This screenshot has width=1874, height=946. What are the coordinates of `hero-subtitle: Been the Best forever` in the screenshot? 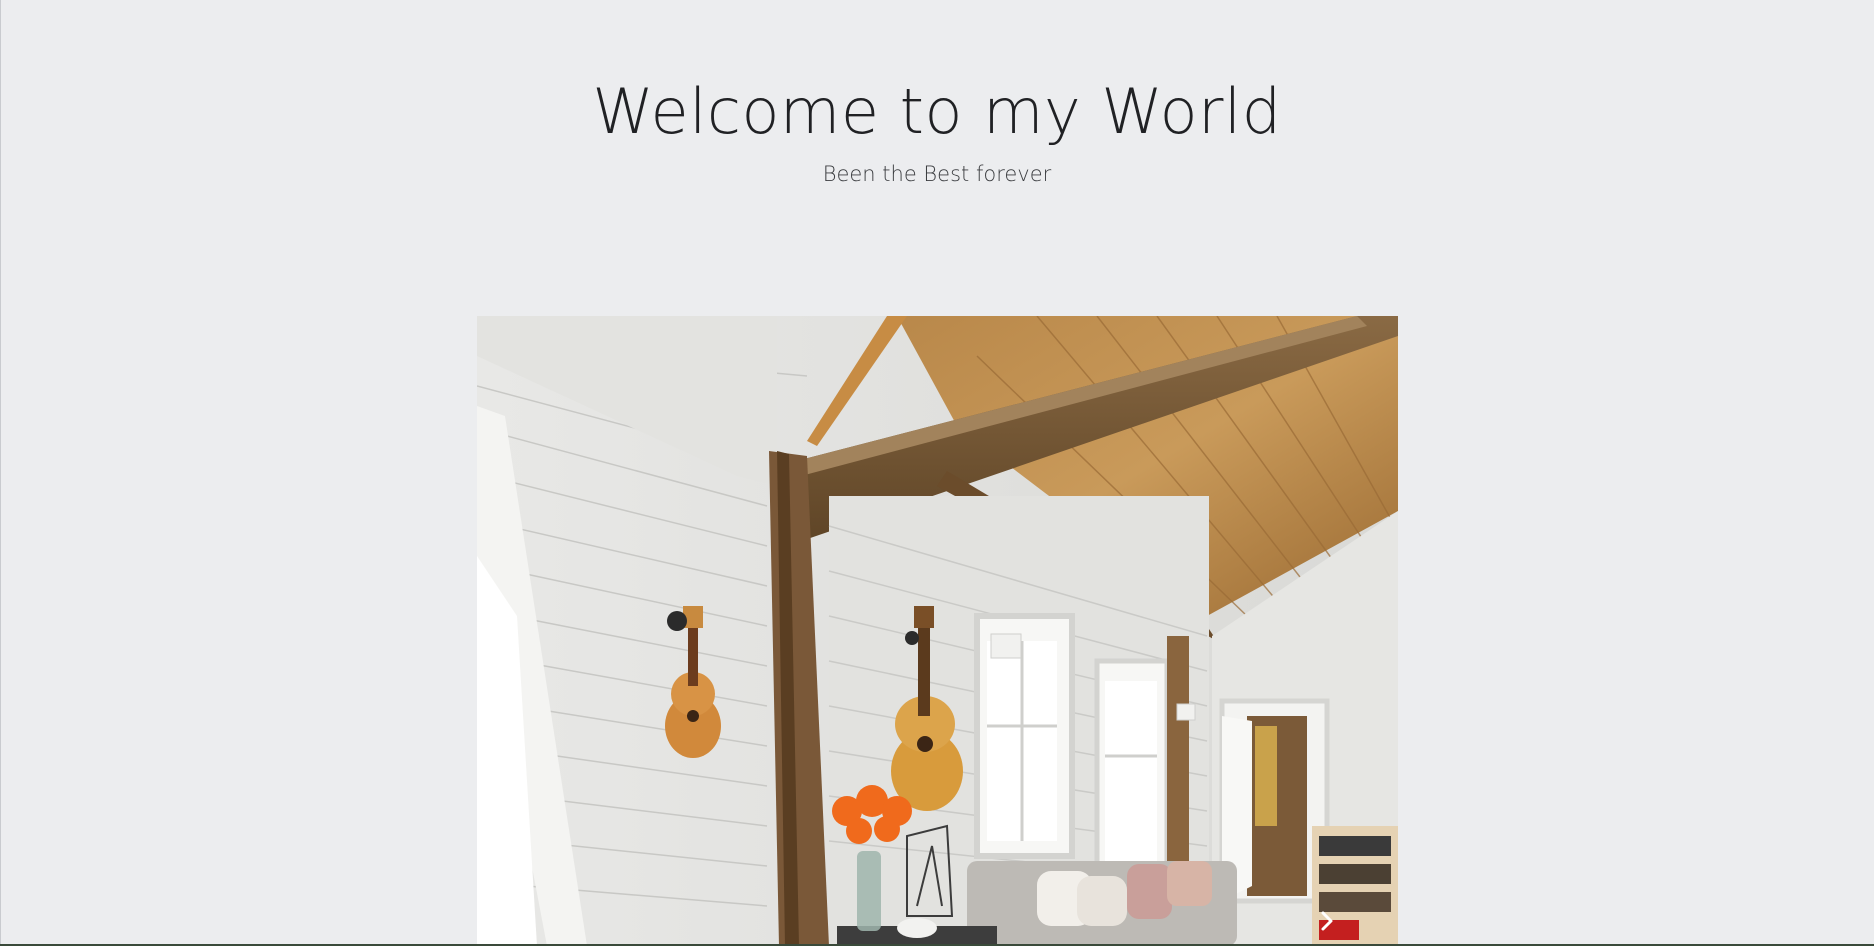 It's located at (937, 174).